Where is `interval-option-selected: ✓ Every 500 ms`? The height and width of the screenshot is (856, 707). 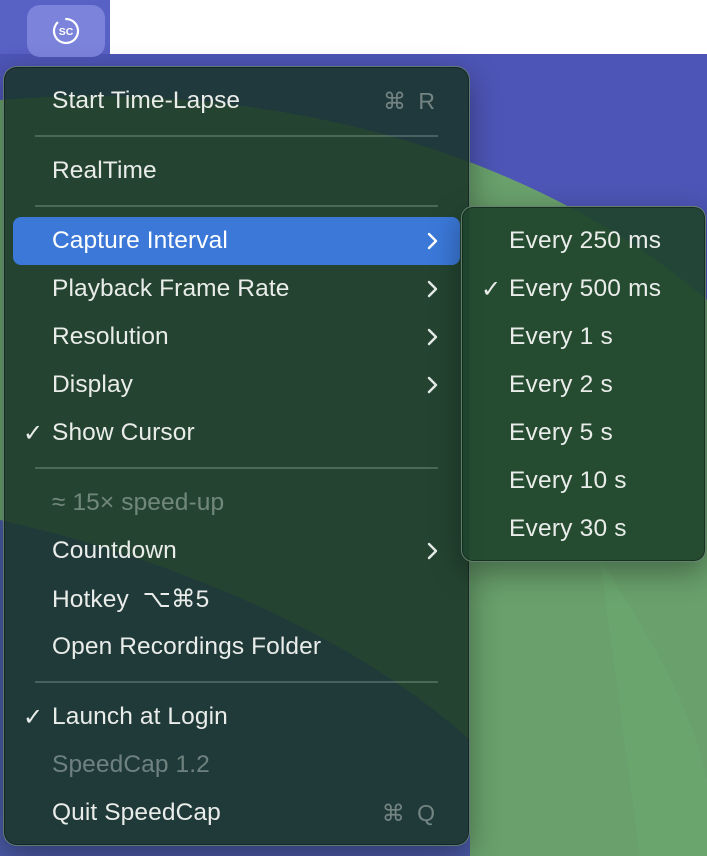 interval-option-selected: ✓ Every 500 ms is located at coordinates (583, 289).